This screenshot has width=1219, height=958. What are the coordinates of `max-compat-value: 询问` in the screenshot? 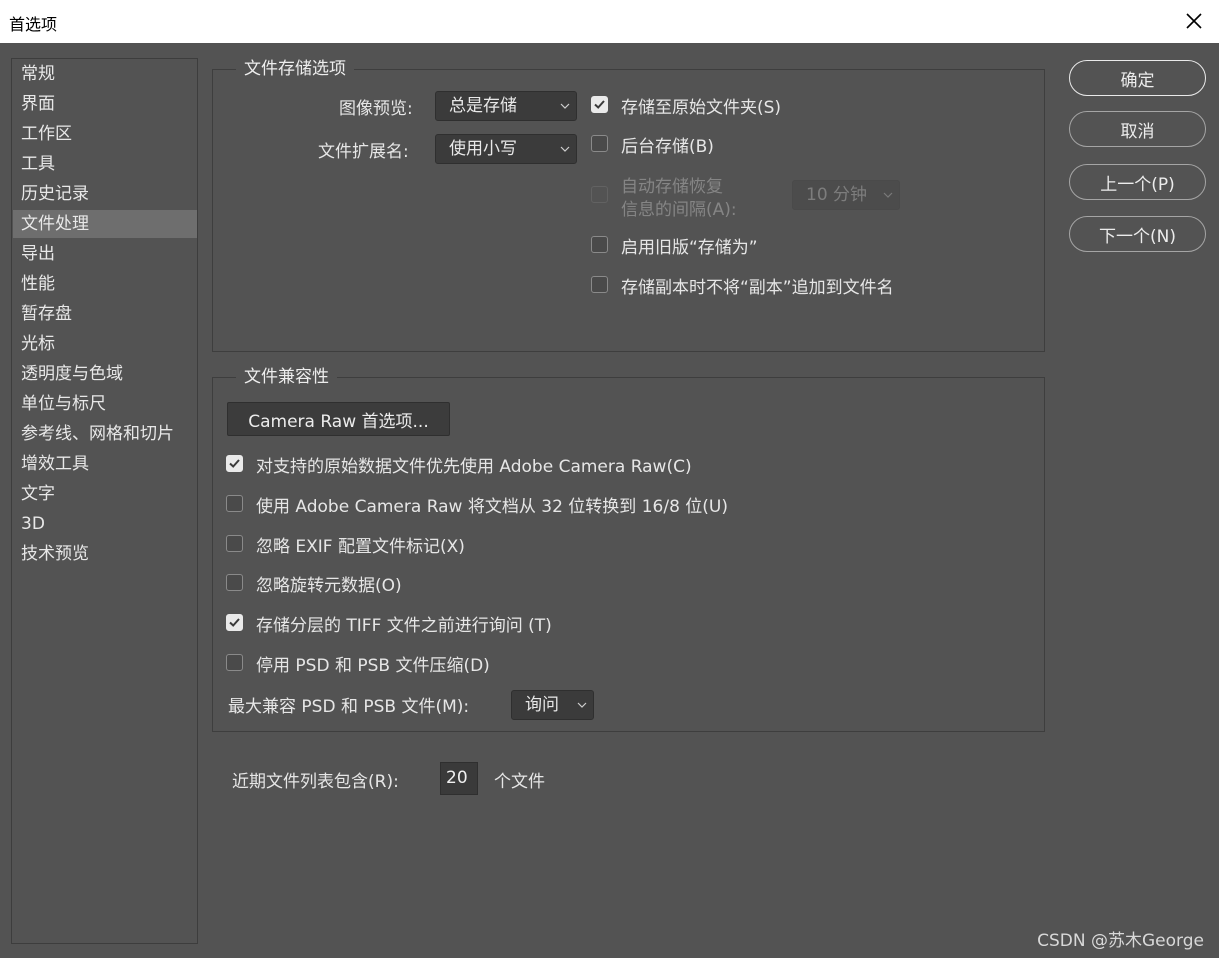 It's located at (542, 705).